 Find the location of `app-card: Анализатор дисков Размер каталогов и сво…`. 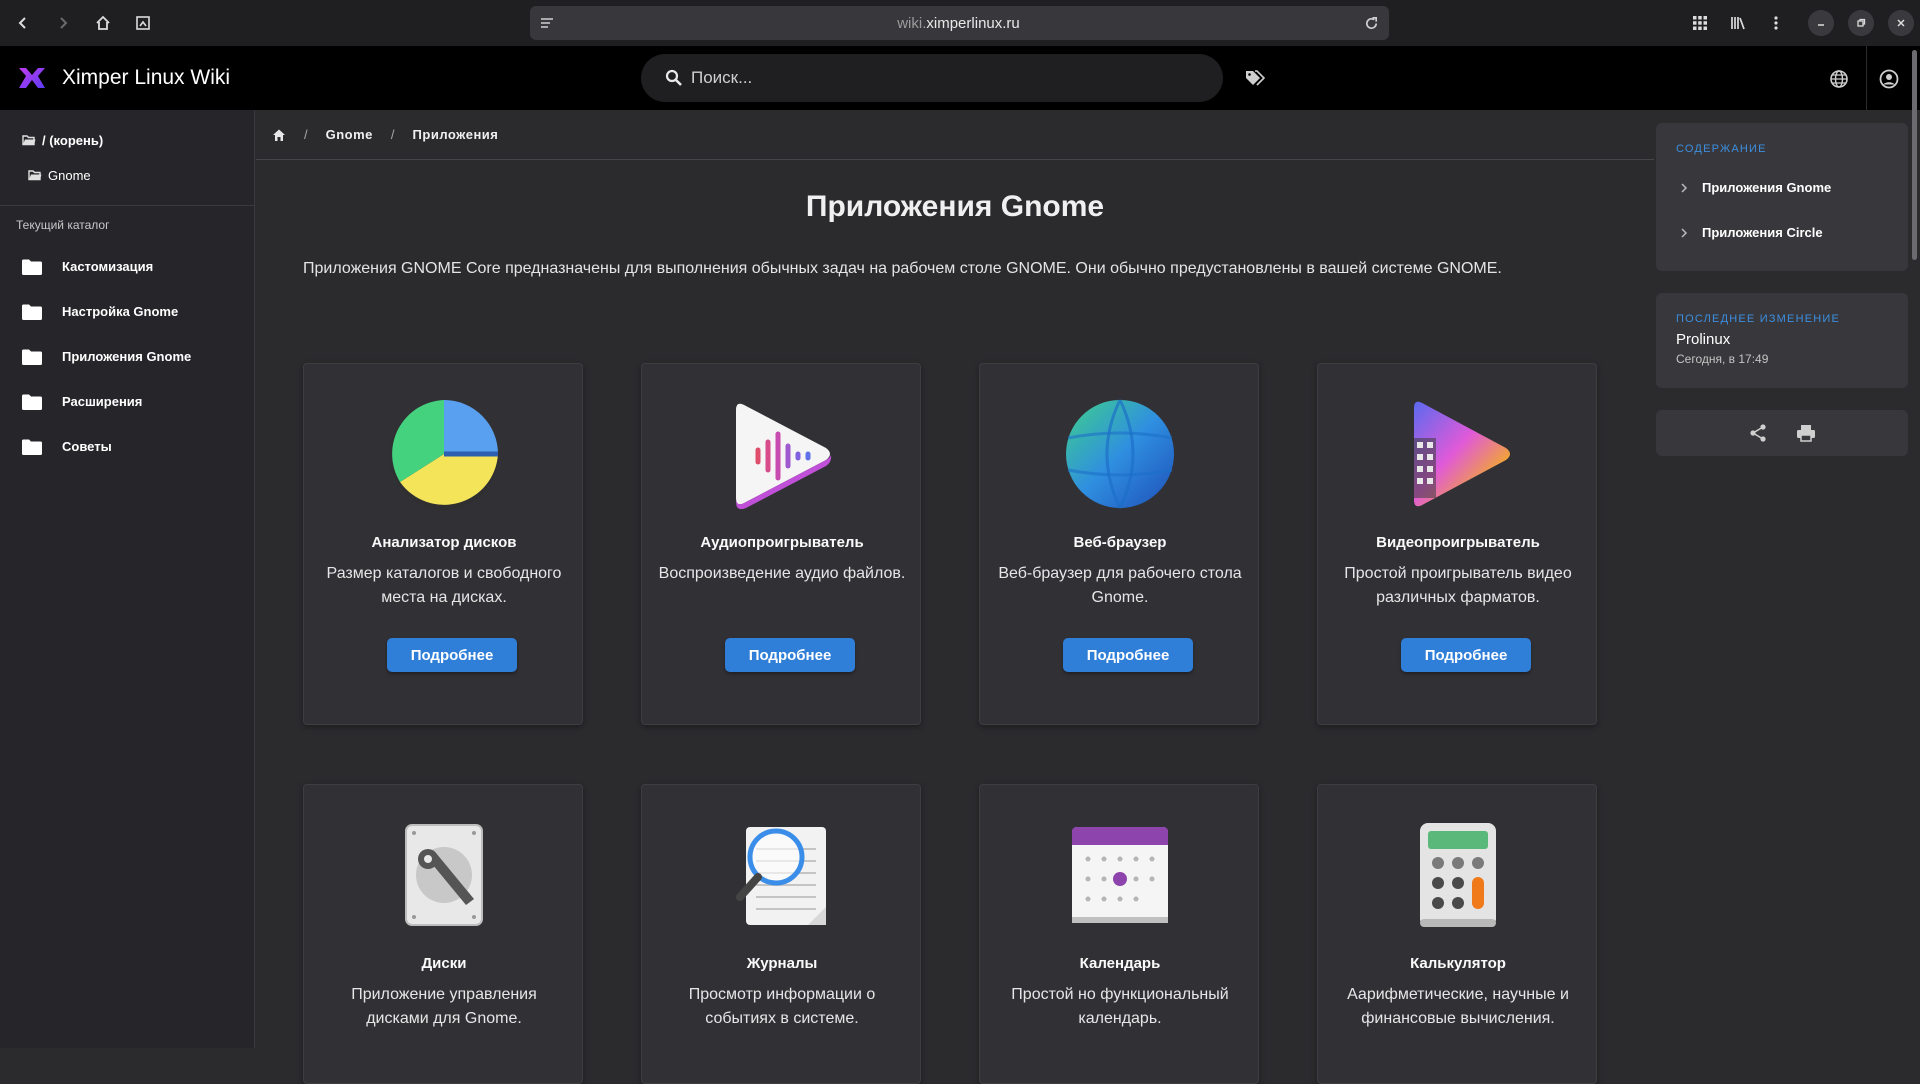

app-card: Анализатор дисков Размер каталогов и сво… is located at coordinates (443, 544).